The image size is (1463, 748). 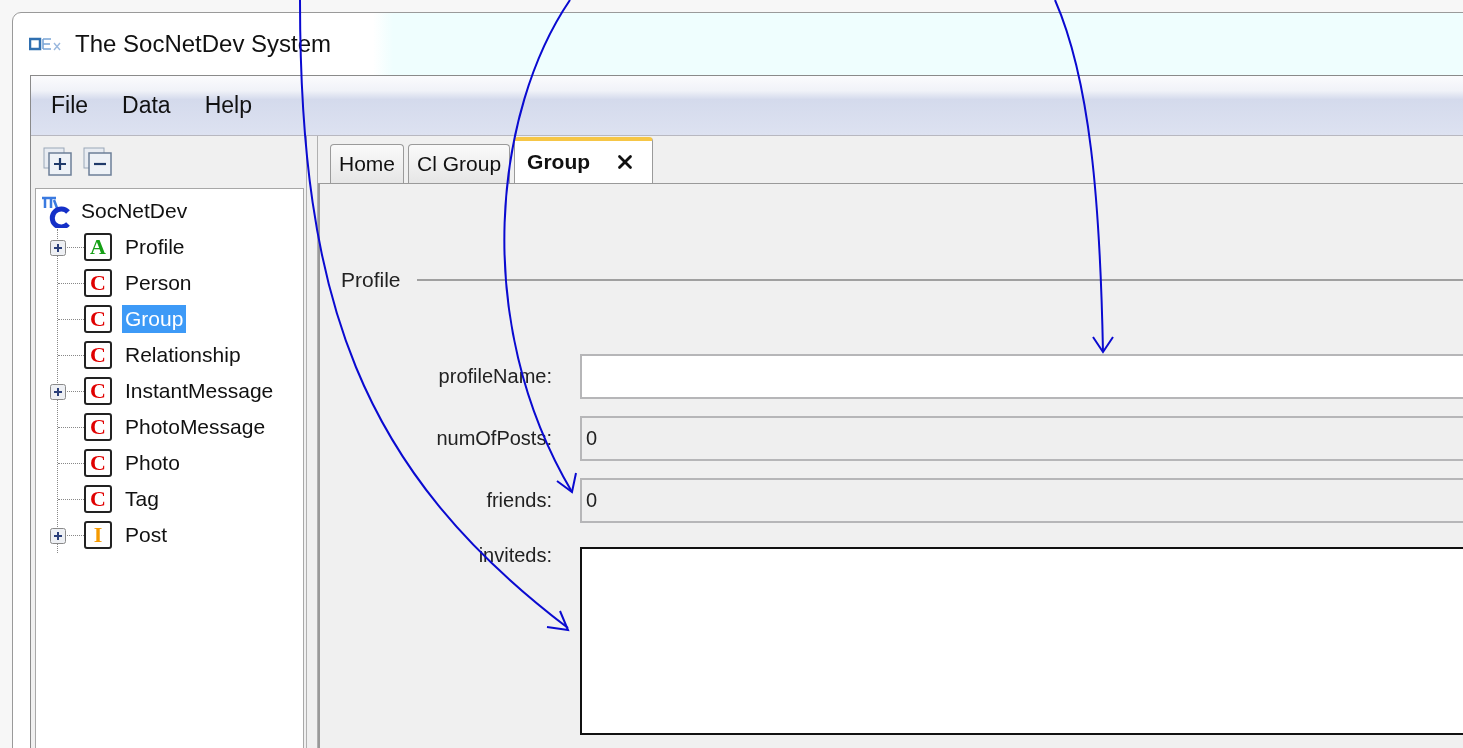 What do you see at coordinates (142, 499) in the screenshot?
I see `tree-item: Tag` at bounding box center [142, 499].